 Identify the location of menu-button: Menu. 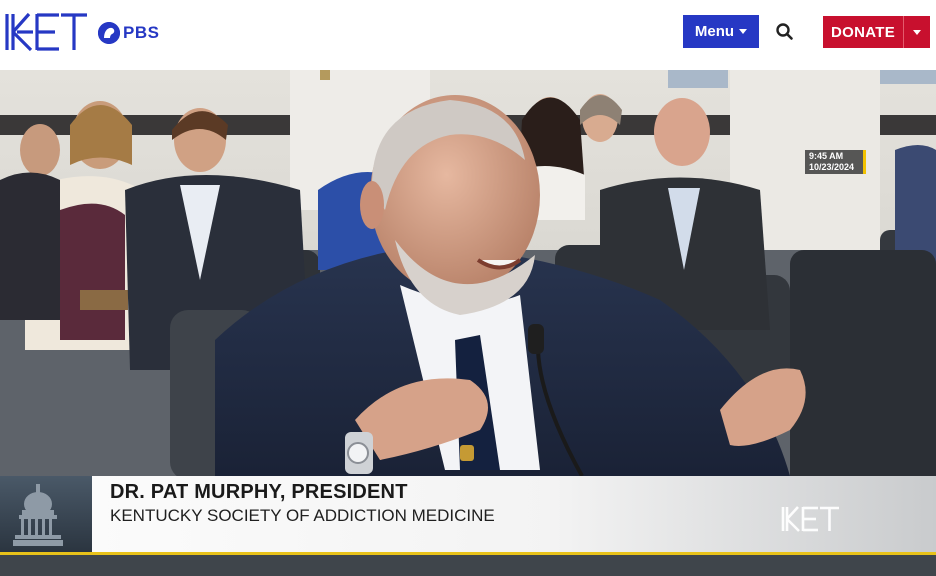
(721, 31).